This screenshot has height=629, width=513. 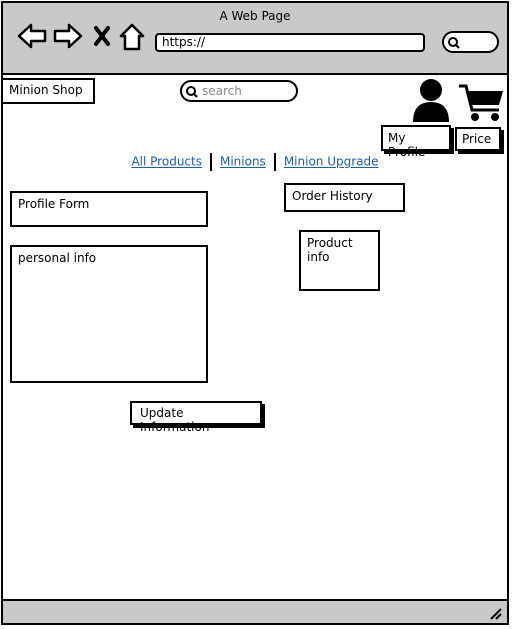 I want to click on order-history-label: Order History, so click(x=344, y=197).